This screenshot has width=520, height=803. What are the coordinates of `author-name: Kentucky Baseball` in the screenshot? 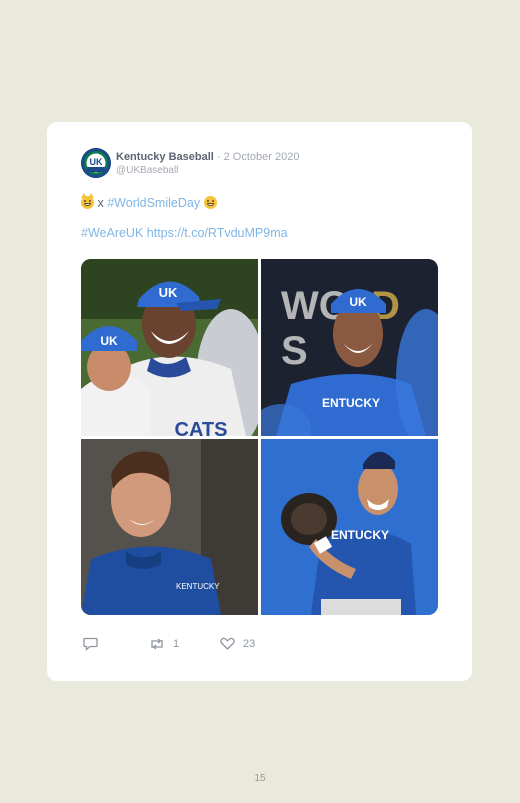 It's located at (165, 157).